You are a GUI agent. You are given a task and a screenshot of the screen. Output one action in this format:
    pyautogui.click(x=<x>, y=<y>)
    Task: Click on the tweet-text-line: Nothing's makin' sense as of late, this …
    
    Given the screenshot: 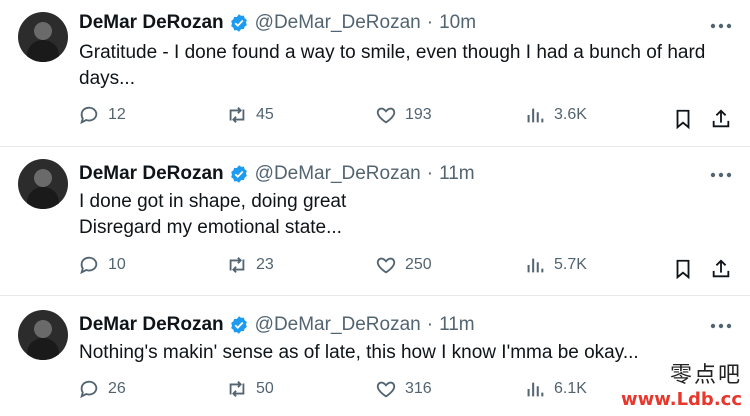 What is the action you would take?
    pyautogui.click(x=359, y=352)
    